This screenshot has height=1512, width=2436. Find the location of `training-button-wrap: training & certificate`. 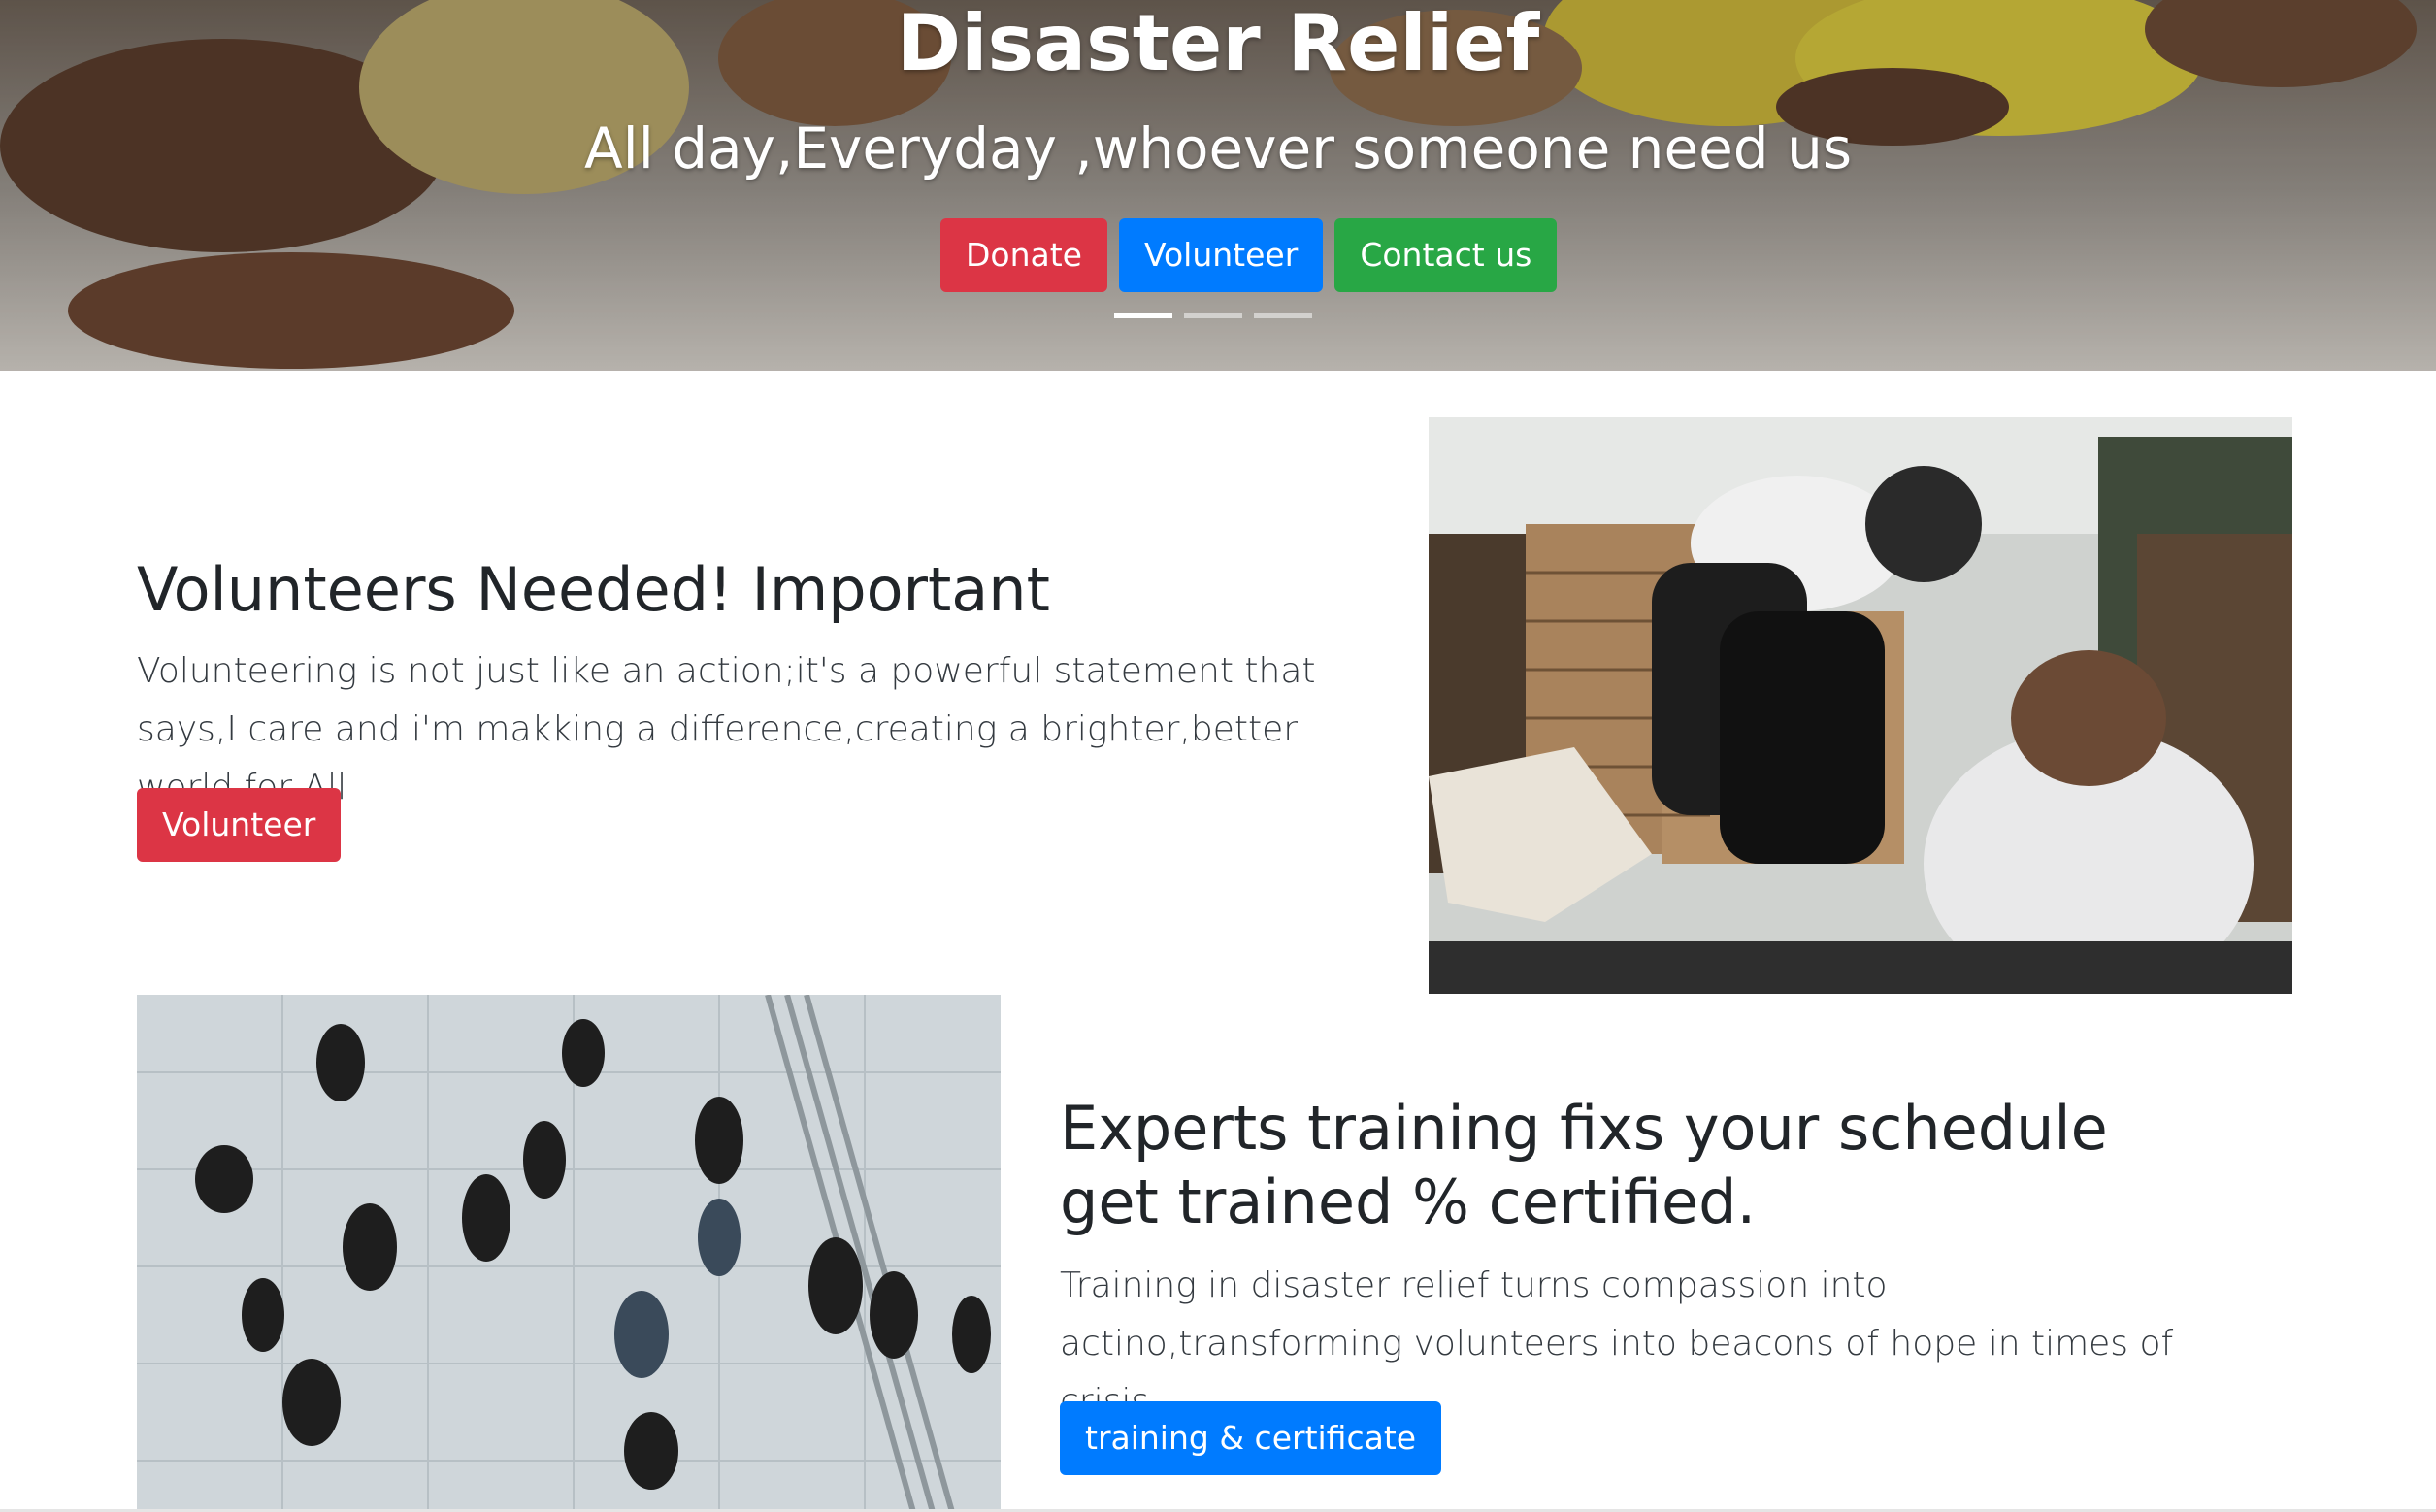

training-button-wrap: training & certificate is located at coordinates (1251, 1438).